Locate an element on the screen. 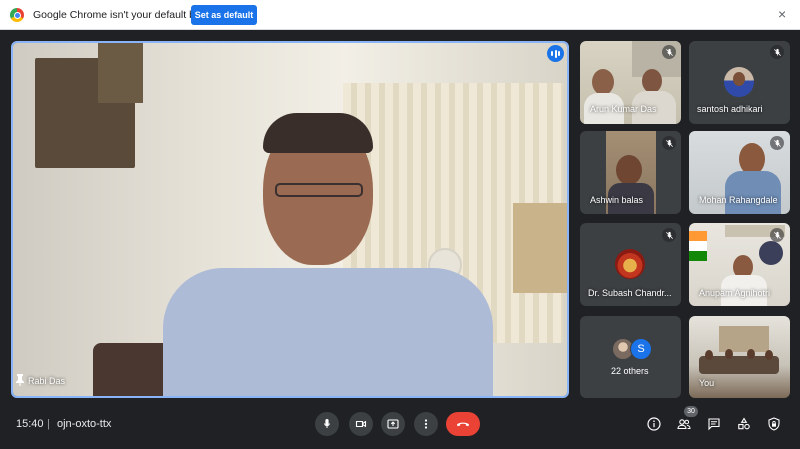 This screenshot has width=800, height=449. speaker-hair is located at coordinates (318, 133).